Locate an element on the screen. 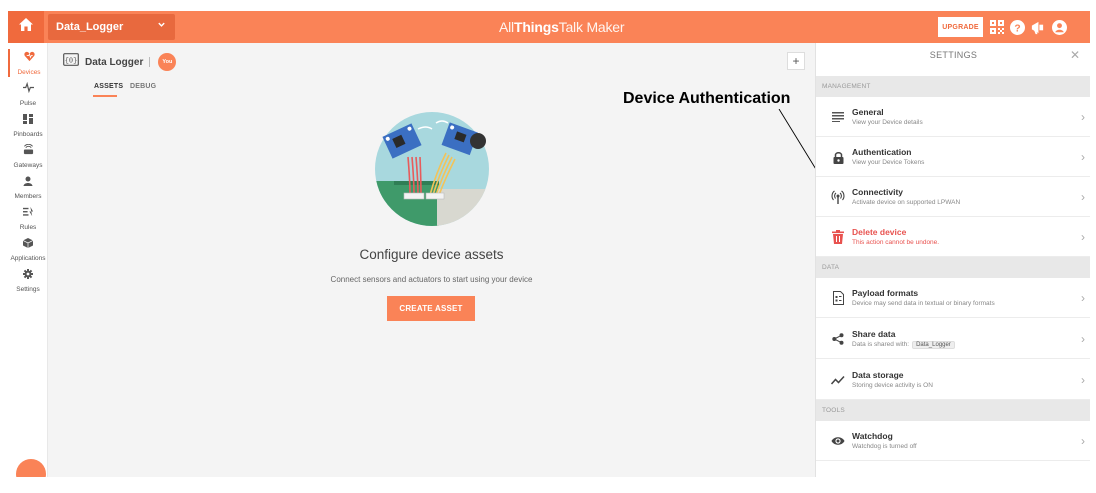 This screenshot has width=1096, height=493. row-subtitle: View your Device details is located at coordinates (887, 122).